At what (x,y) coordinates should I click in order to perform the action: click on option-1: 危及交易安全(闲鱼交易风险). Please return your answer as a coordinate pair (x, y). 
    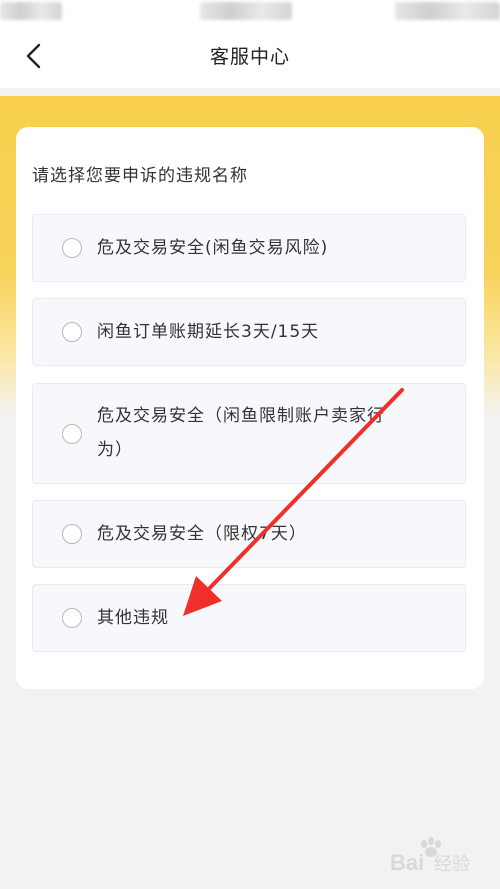
    Looking at the image, I should click on (249, 248).